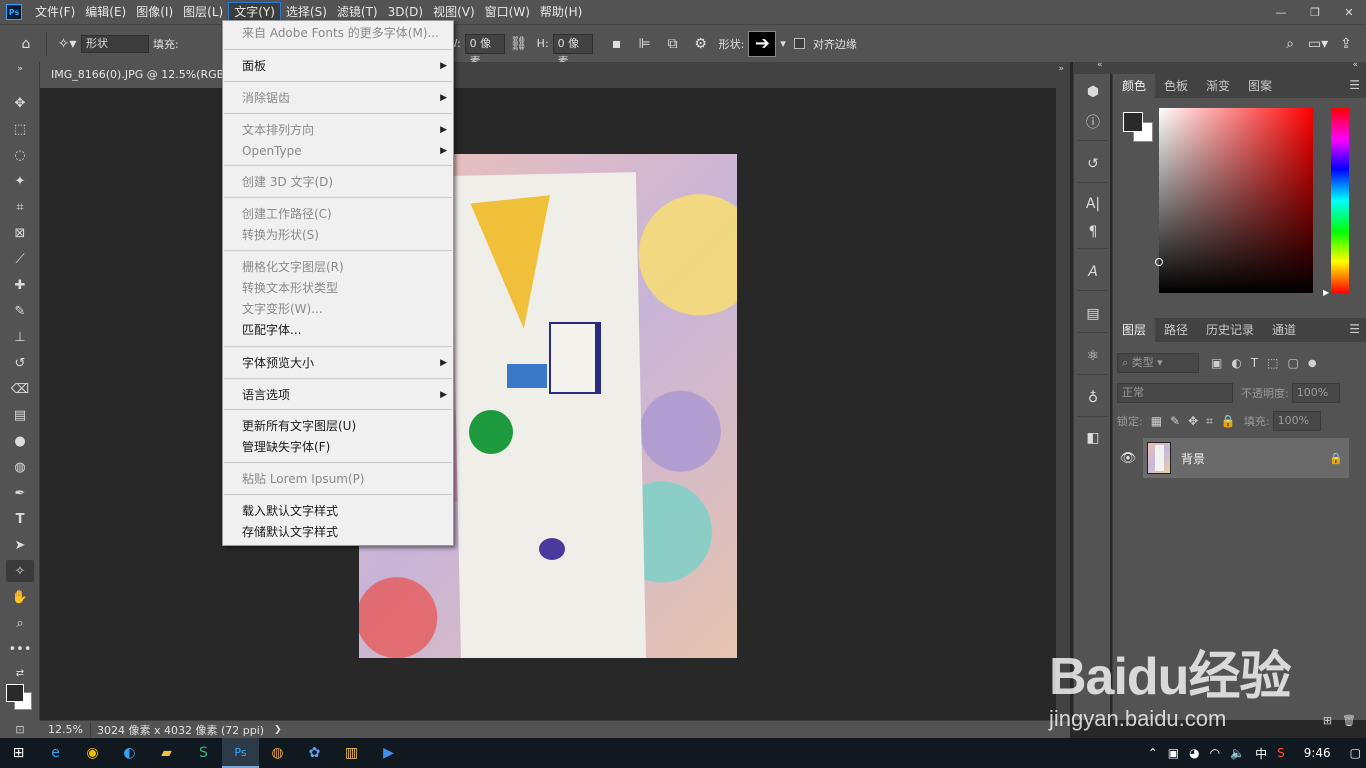 The image size is (1366, 768). What do you see at coordinates (1093, 232) in the screenshot?
I see `paragraph-icon: ¶` at bounding box center [1093, 232].